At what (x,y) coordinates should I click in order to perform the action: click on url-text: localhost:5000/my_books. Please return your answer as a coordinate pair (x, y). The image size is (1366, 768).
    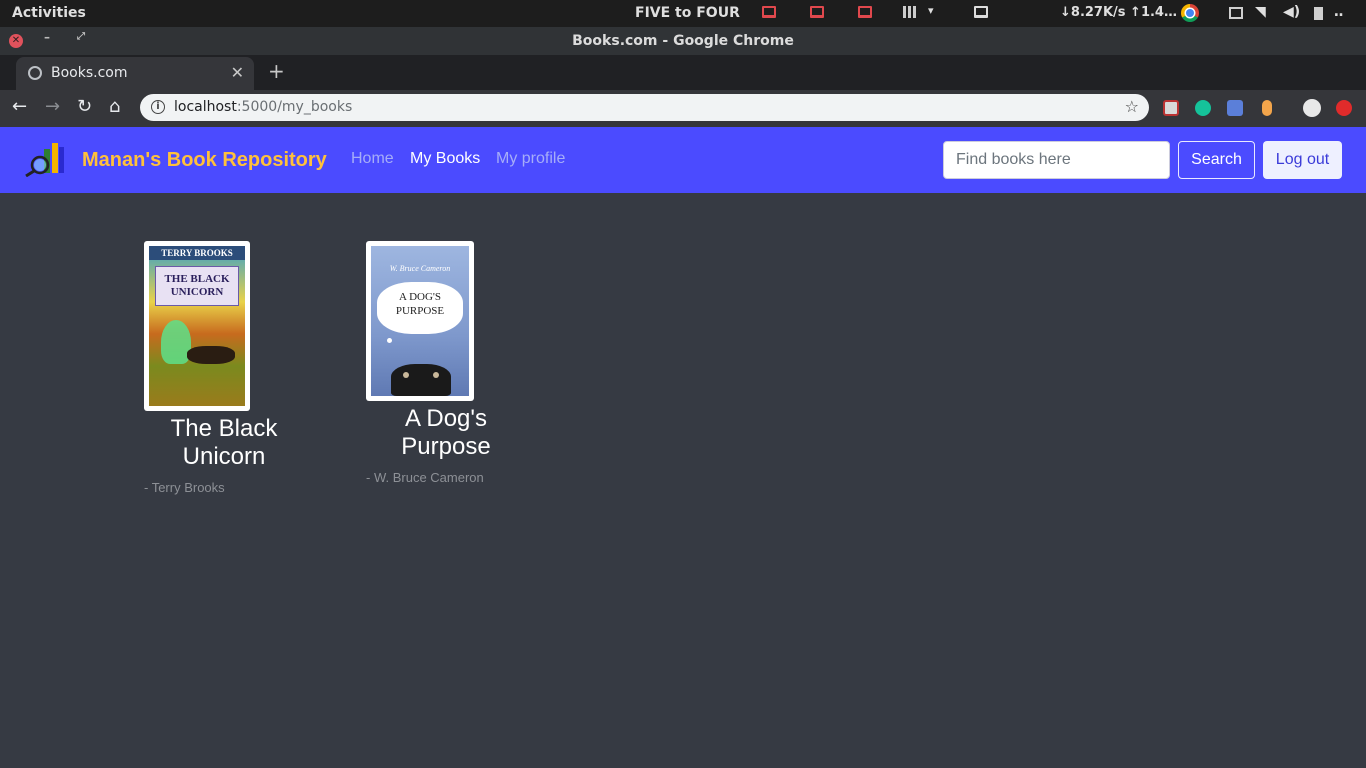
    Looking at the image, I should click on (263, 107).